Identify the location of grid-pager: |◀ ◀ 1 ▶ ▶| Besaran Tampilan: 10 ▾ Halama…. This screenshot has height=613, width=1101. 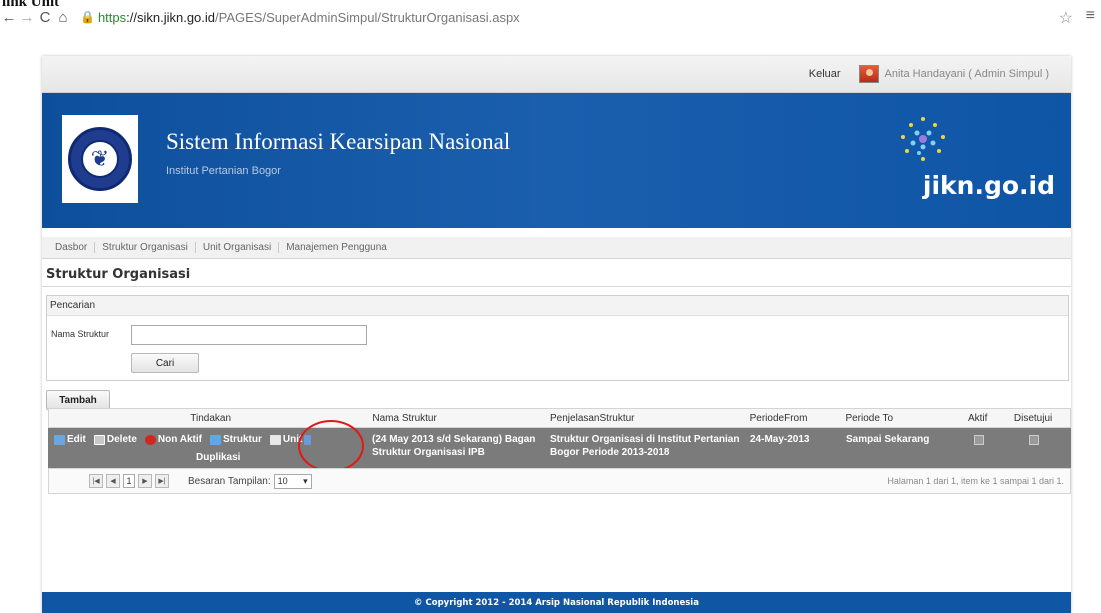
(559, 481).